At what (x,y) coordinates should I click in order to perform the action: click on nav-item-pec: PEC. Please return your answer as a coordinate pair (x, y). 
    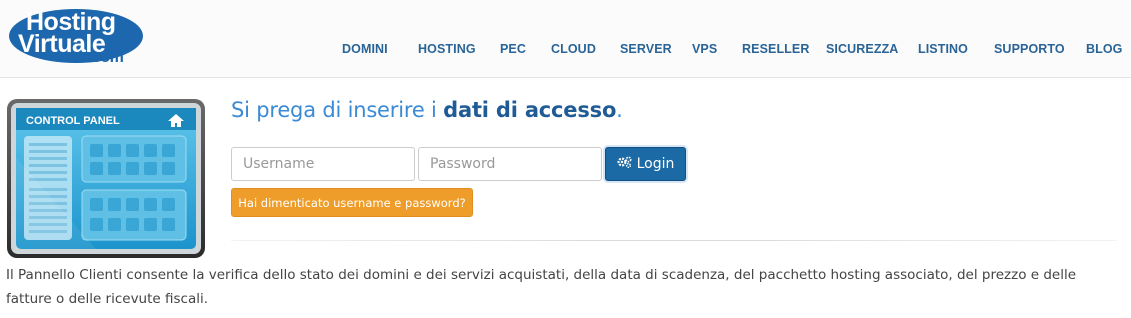
    Looking at the image, I should click on (513, 49).